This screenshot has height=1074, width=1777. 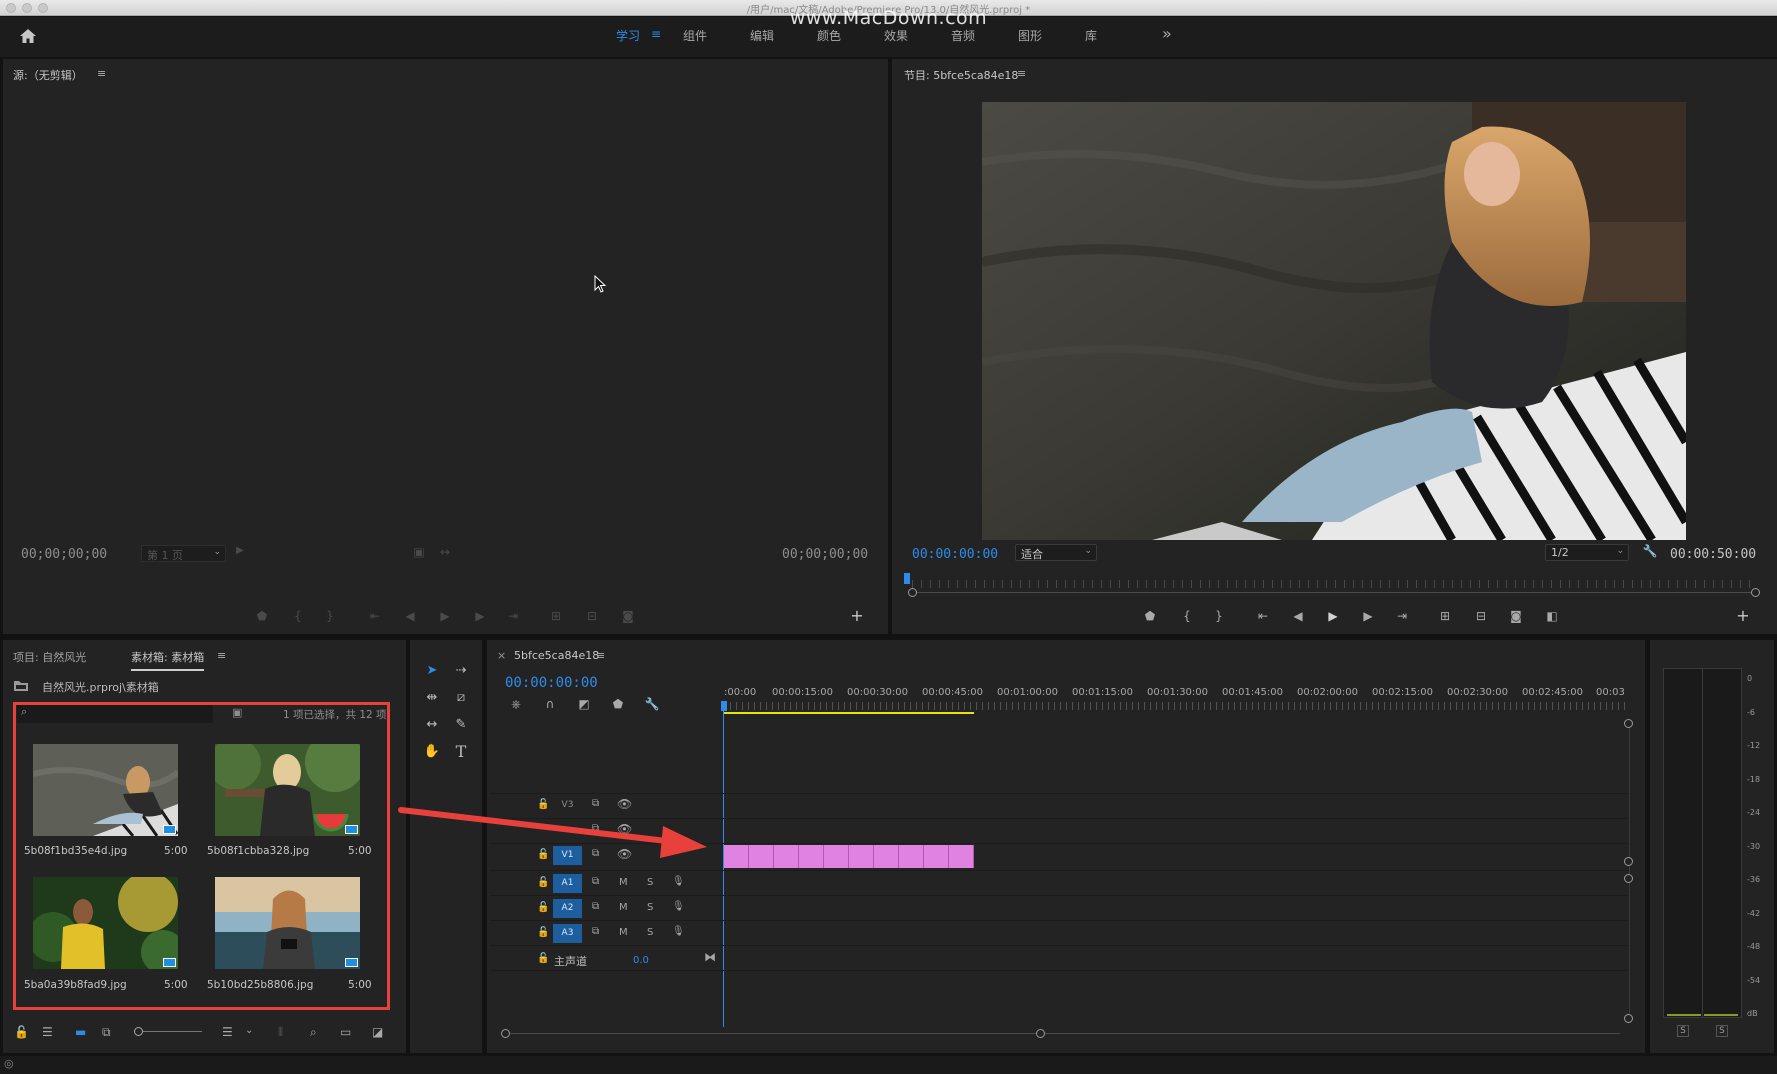 I want to click on razor-tool-icon: ⧄, so click(x=461, y=698).